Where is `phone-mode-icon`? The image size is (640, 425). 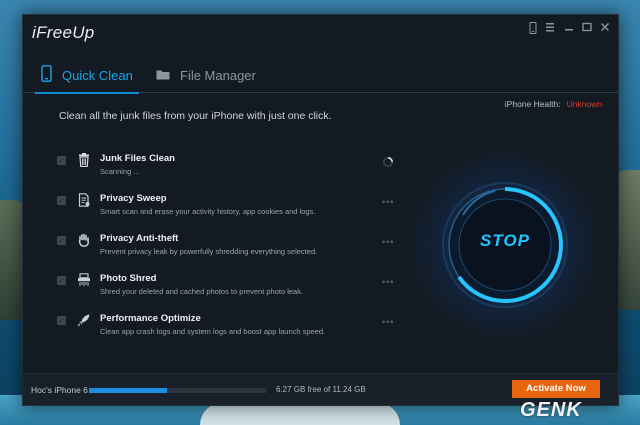 phone-mode-icon is located at coordinates (533, 28).